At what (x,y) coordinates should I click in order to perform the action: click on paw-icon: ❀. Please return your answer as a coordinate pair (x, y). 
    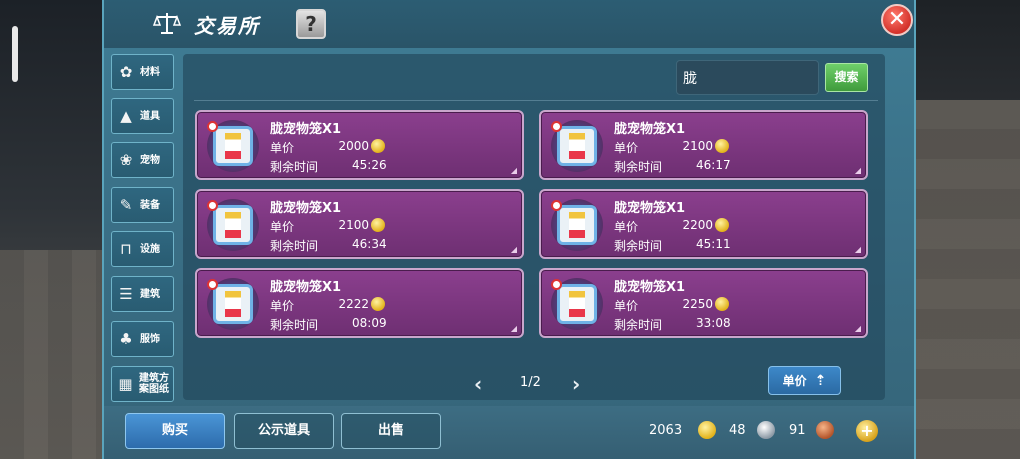
    Looking at the image, I should click on (126, 160).